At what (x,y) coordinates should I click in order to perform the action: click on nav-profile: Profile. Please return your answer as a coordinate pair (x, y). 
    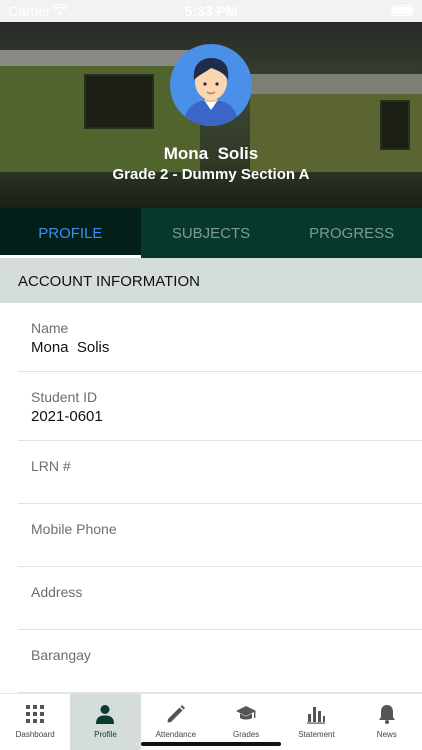
    Looking at the image, I should click on (105, 722).